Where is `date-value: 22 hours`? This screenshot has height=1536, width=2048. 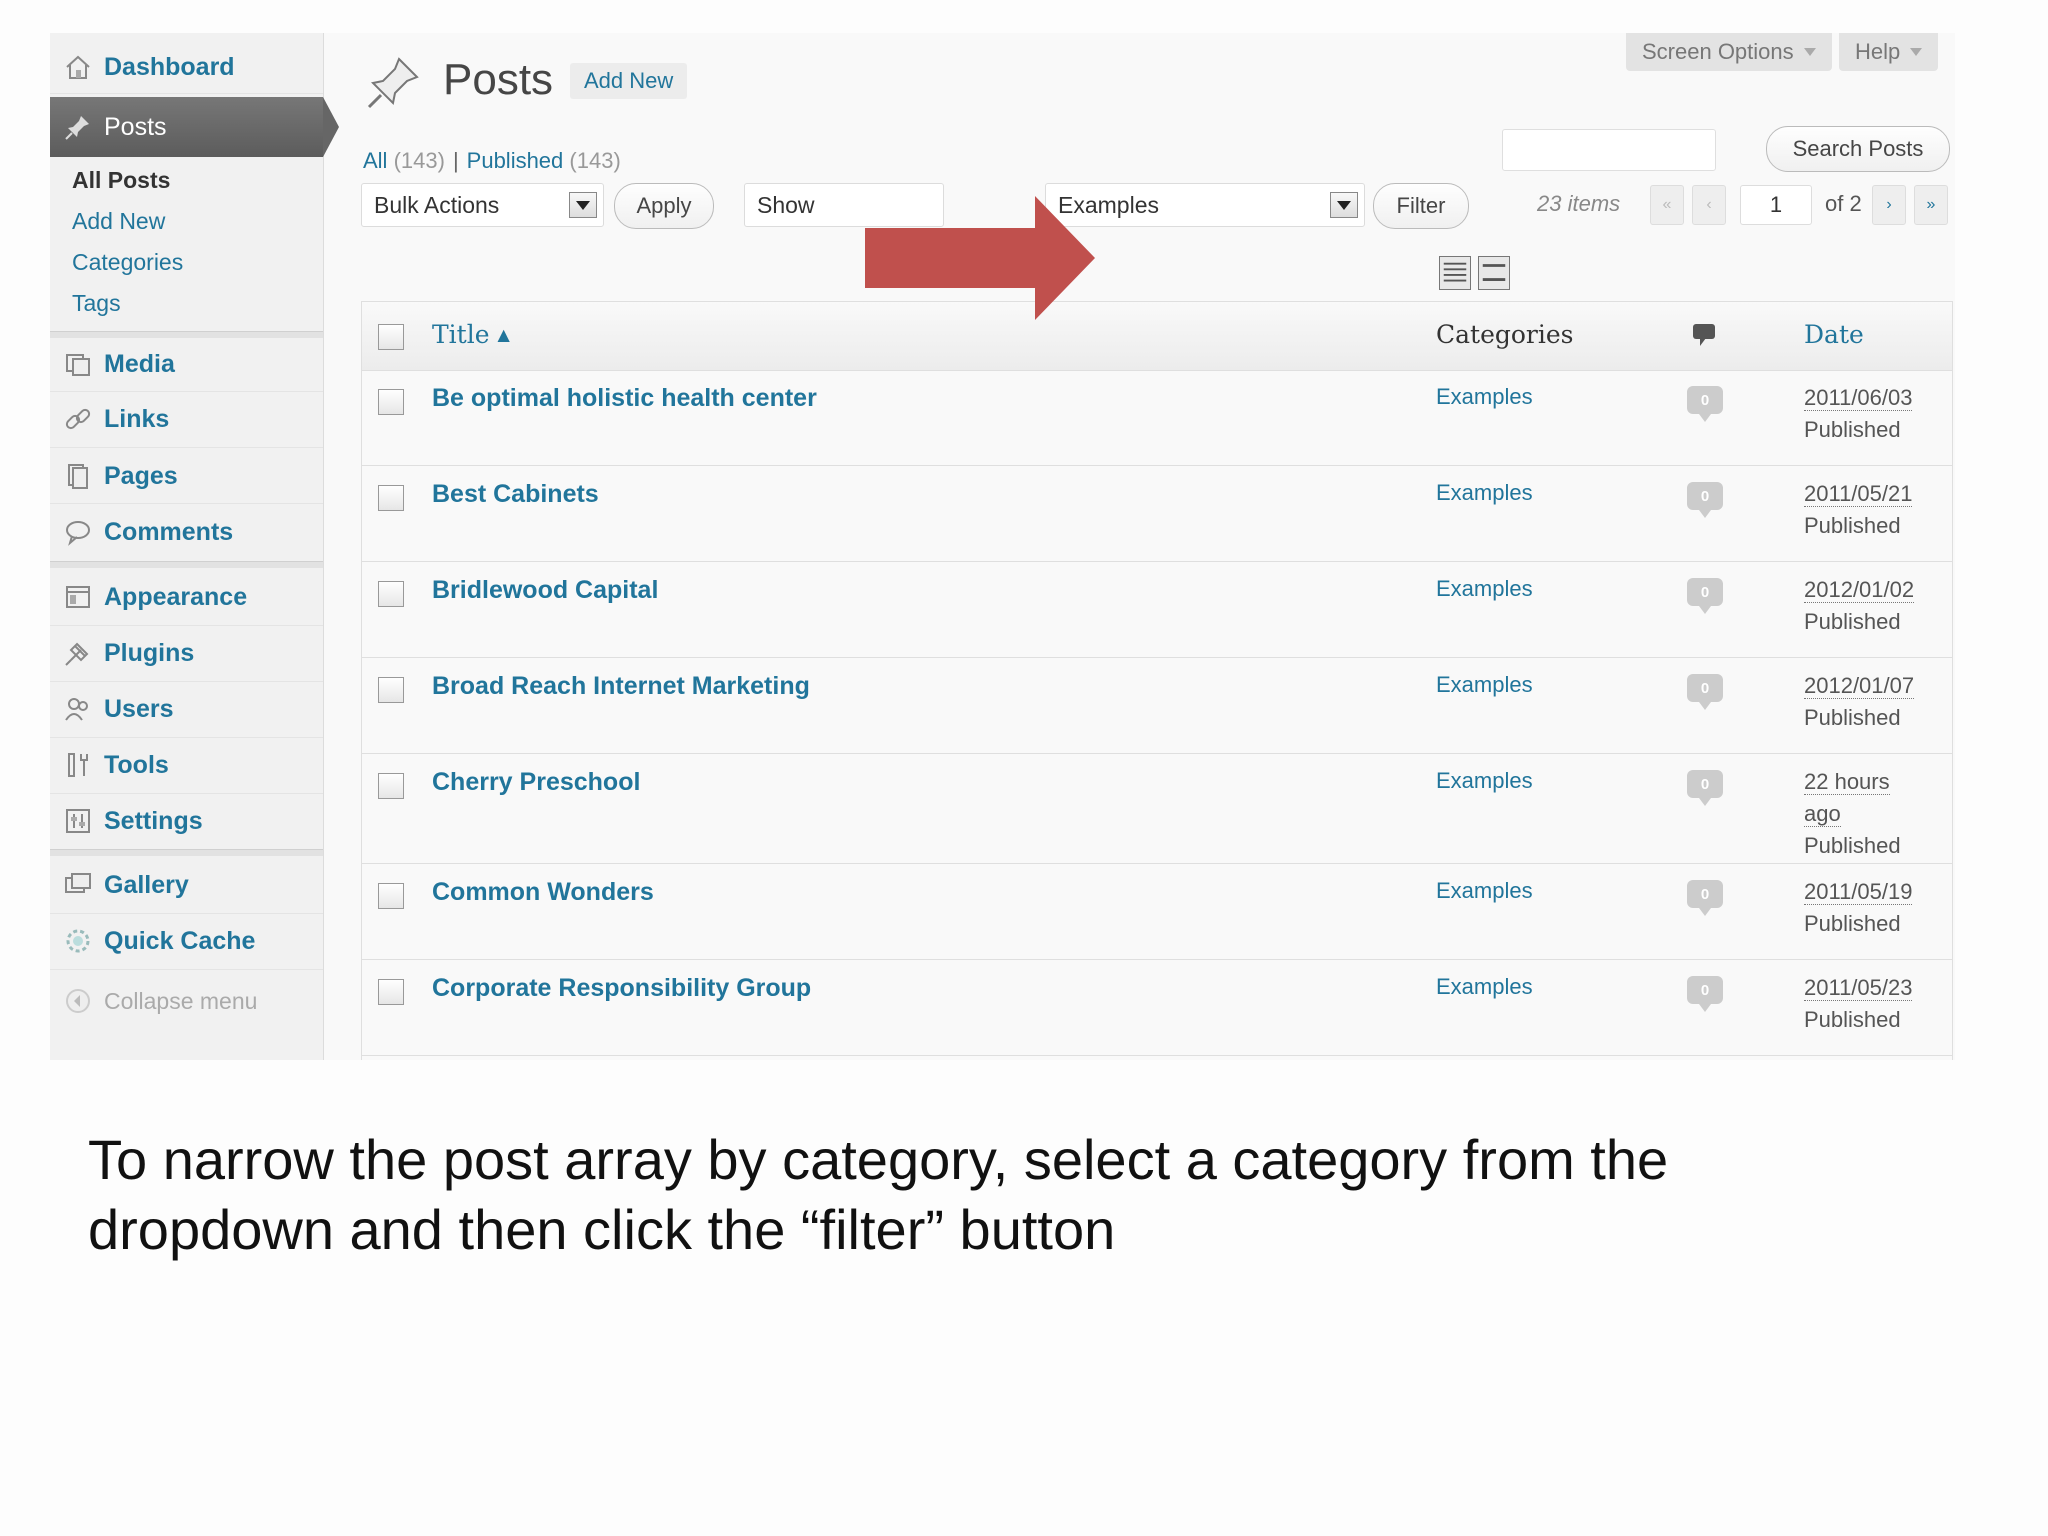 date-value: 22 hours is located at coordinates (1847, 782).